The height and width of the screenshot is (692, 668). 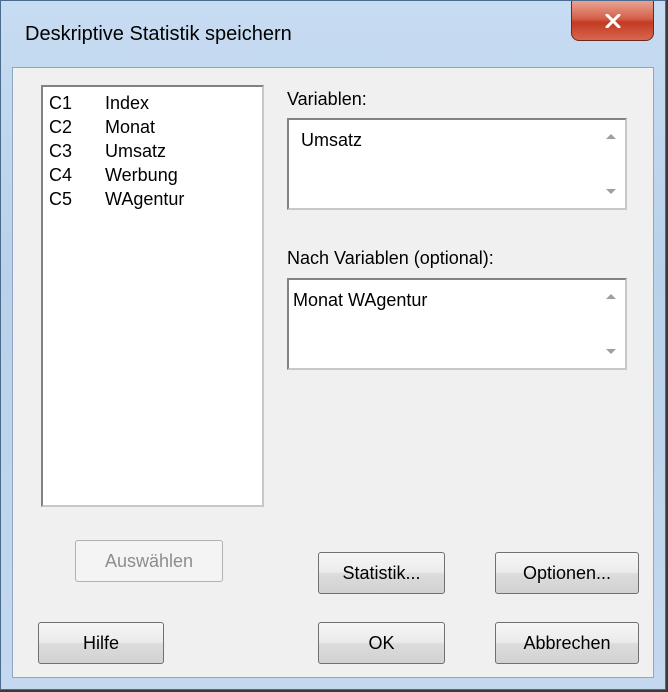 I want to click on cancel-button: Abbrechen, so click(x=567, y=643).